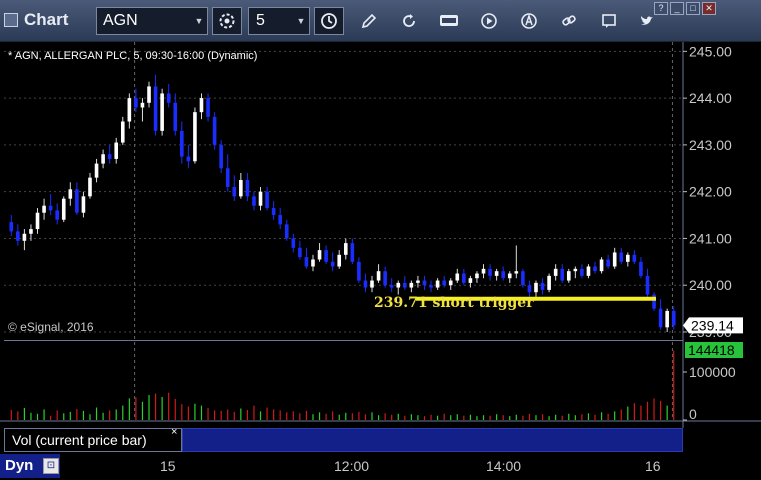  I want to click on symbol-settings-button, so click(227, 21).